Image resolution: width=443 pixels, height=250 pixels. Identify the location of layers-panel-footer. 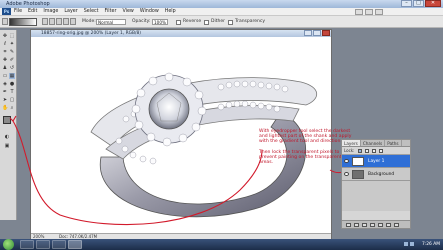
(376, 224).